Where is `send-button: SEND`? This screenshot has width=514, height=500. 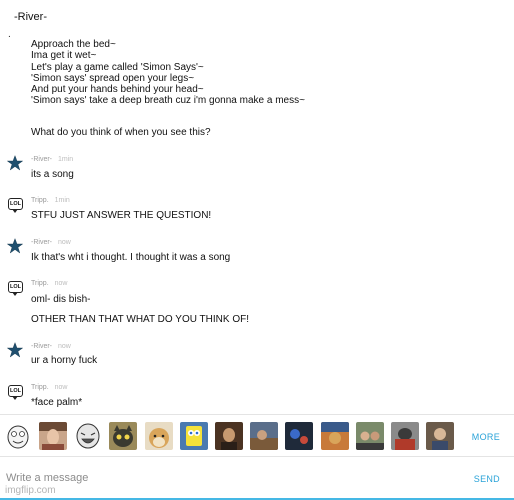
send-button: SEND is located at coordinates (487, 479).